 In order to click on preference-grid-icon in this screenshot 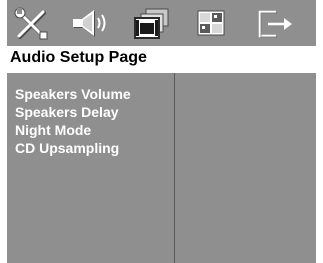, I will do `click(211, 23)`.